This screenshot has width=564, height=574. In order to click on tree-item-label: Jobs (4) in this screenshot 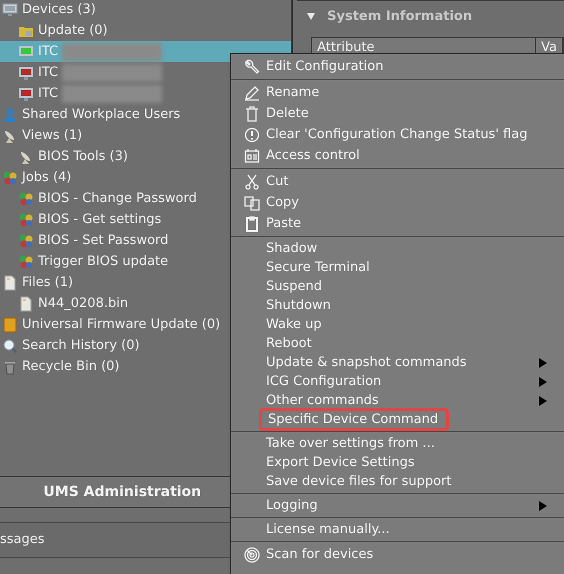, I will do `click(47, 177)`.